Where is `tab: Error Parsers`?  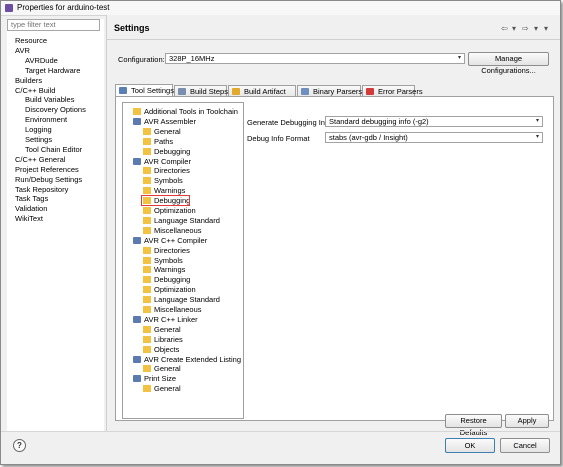
tab: Error Parsers is located at coordinates (392, 90).